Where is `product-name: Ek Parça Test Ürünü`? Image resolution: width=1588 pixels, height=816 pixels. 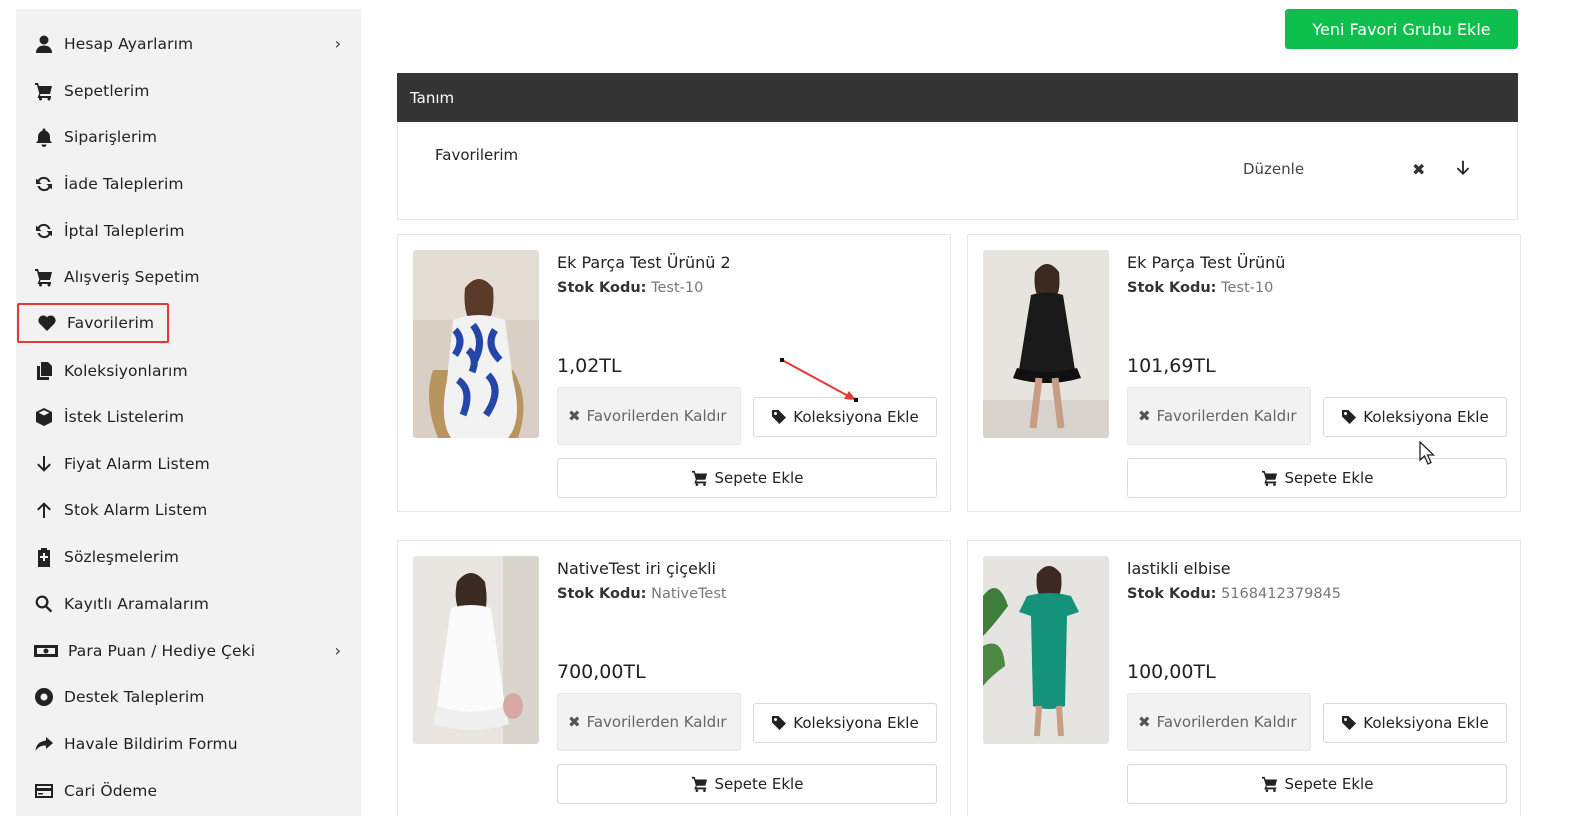 product-name: Ek Parça Test Ürünü is located at coordinates (1206, 262).